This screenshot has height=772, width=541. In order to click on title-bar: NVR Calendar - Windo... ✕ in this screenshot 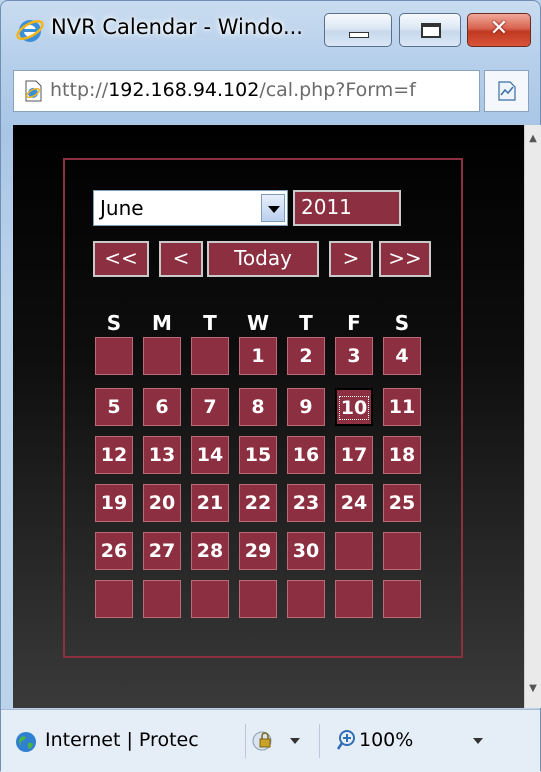, I will do `click(270, 26)`.